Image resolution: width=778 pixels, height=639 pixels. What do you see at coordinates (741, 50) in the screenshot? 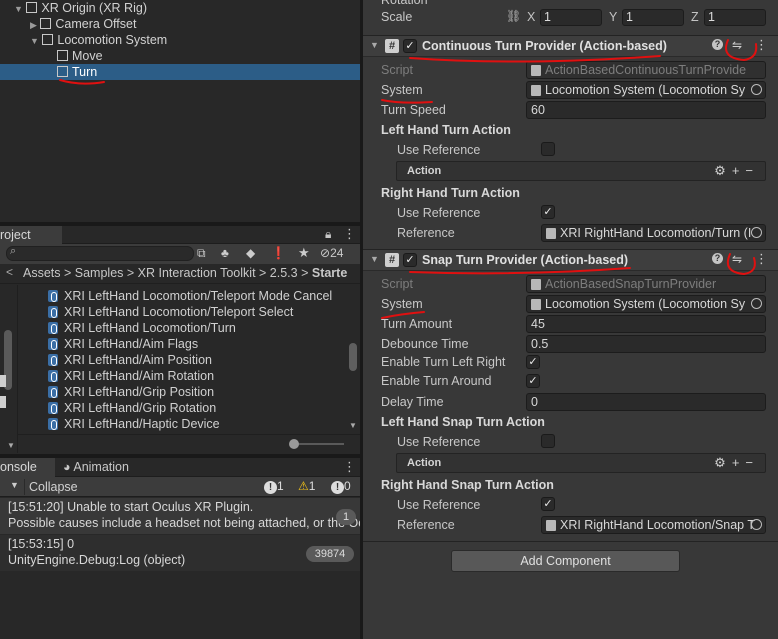
I see `annotation-circle-continuous-presets` at bounding box center [741, 50].